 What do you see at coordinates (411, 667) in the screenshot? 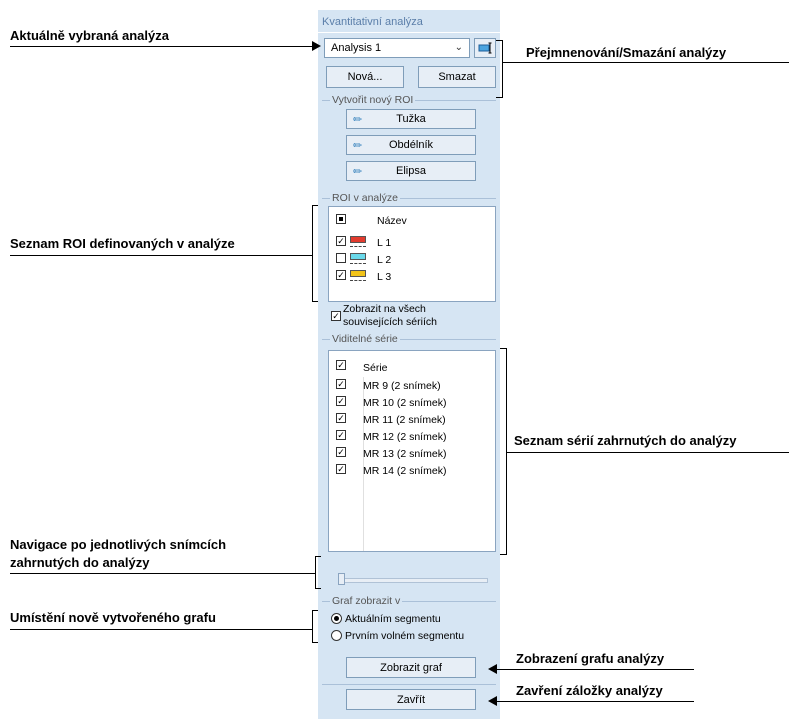
I see `show-graph-button: Zobrazit graf` at bounding box center [411, 667].